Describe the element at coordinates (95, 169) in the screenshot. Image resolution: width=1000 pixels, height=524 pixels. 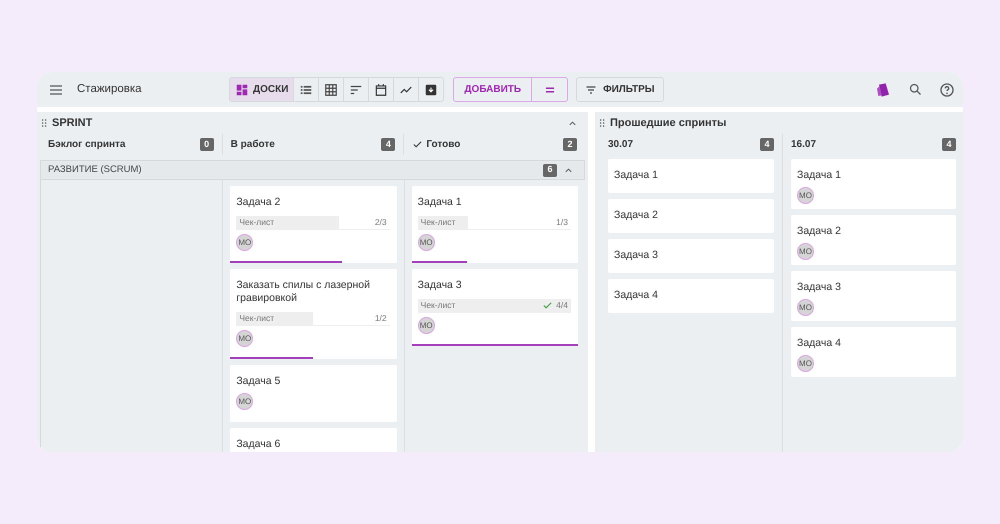
I see `swimlane-title: РАЗВИТИЕ (SCRUM)` at that location.